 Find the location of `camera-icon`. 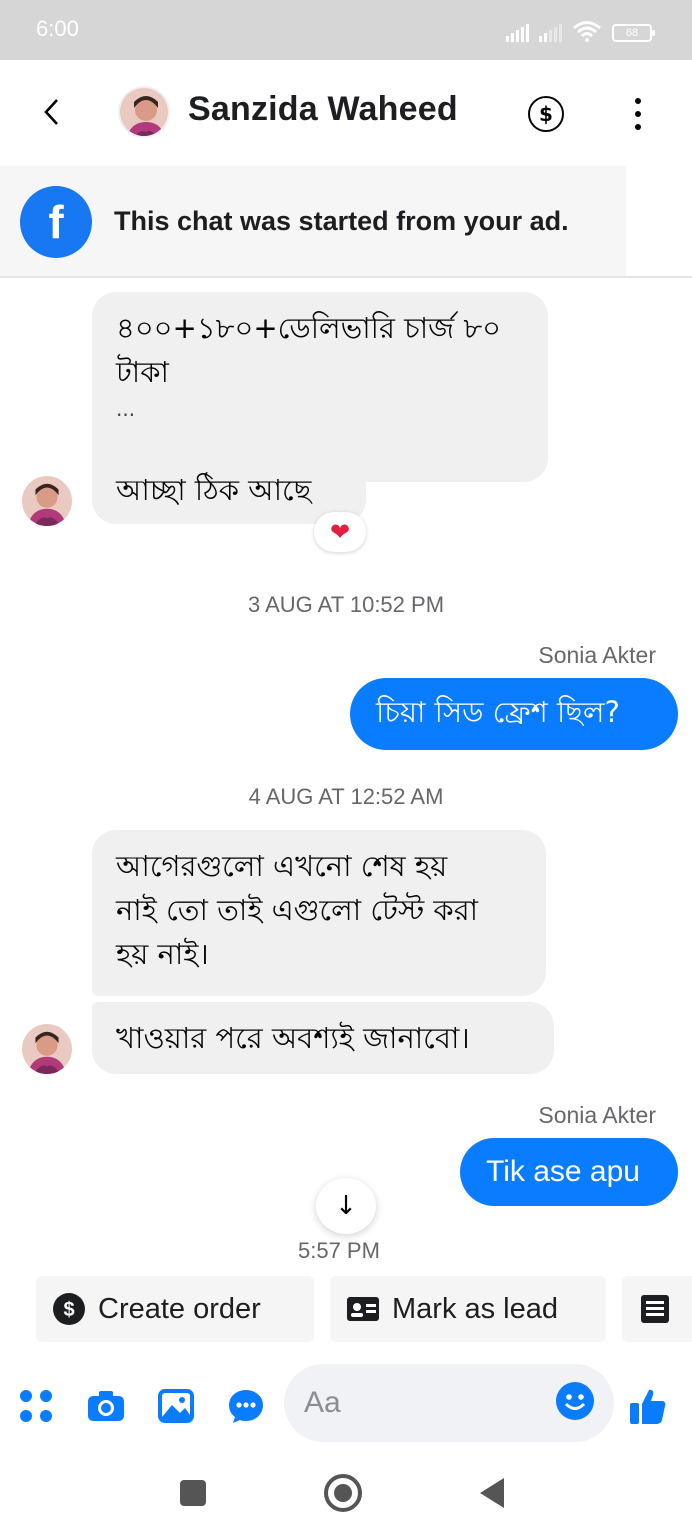

camera-icon is located at coordinates (106, 1406).